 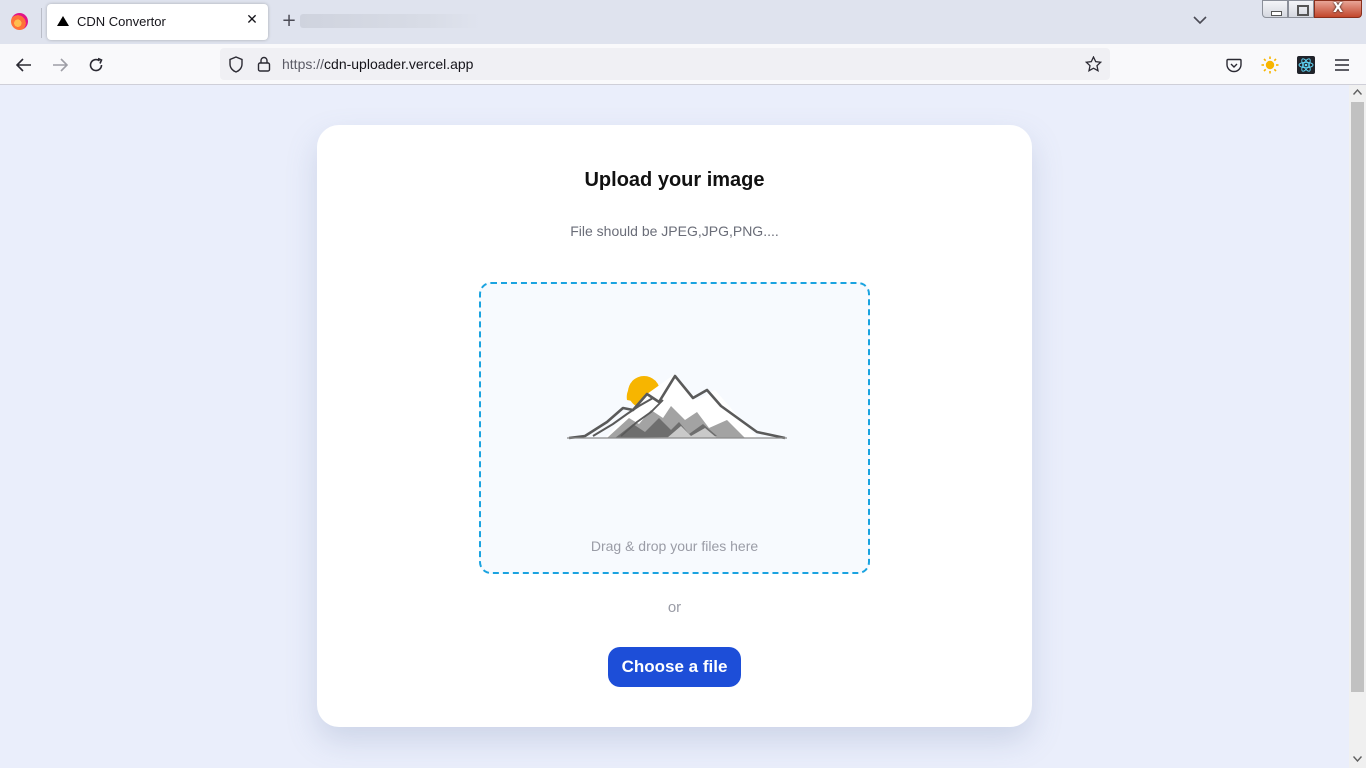 What do you see at coordinates (1357, 397) in the screenshot?
I see `scroll-thumb` at bounding box center [1357, 397].